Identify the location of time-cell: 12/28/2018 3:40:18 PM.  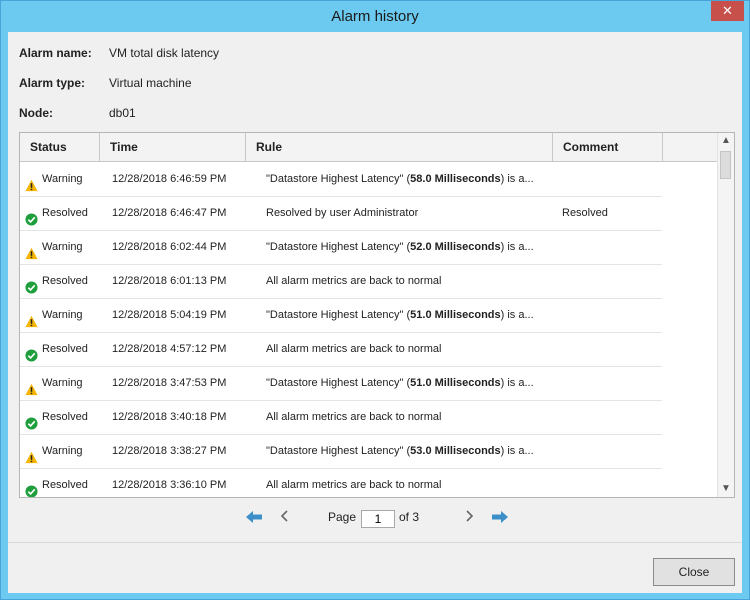
(169, 417).